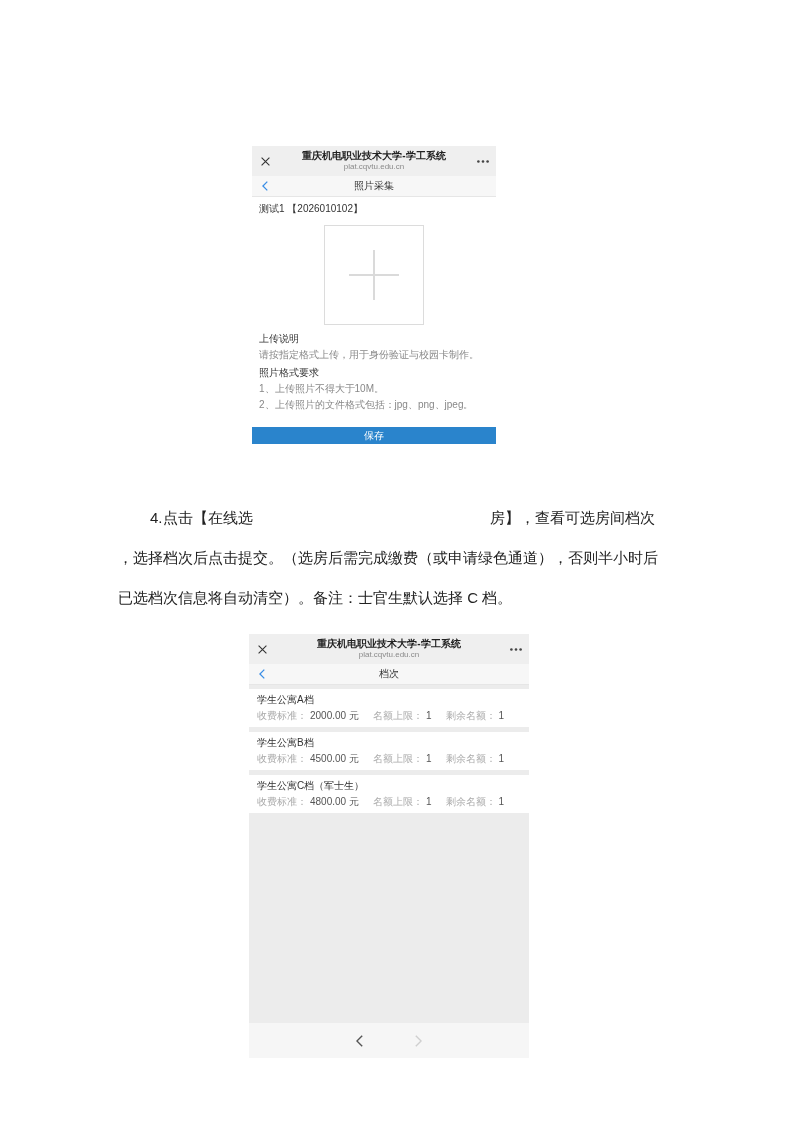 The image size is (792, 1122). I want to click on plus-icon, so click(374, 275).